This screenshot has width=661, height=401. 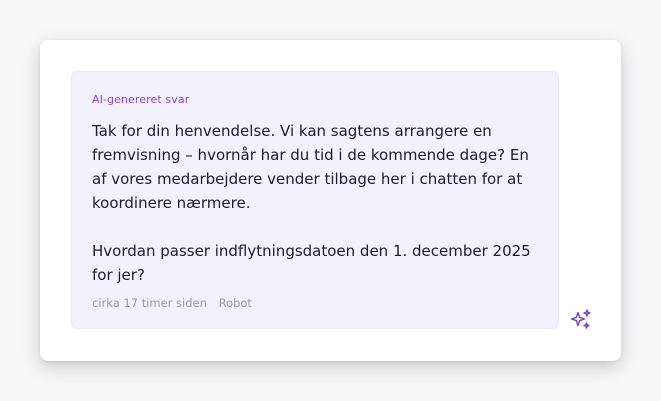 I want to click on message-timestamp: cirka 17 timer siden, so click(x=149, y=303).